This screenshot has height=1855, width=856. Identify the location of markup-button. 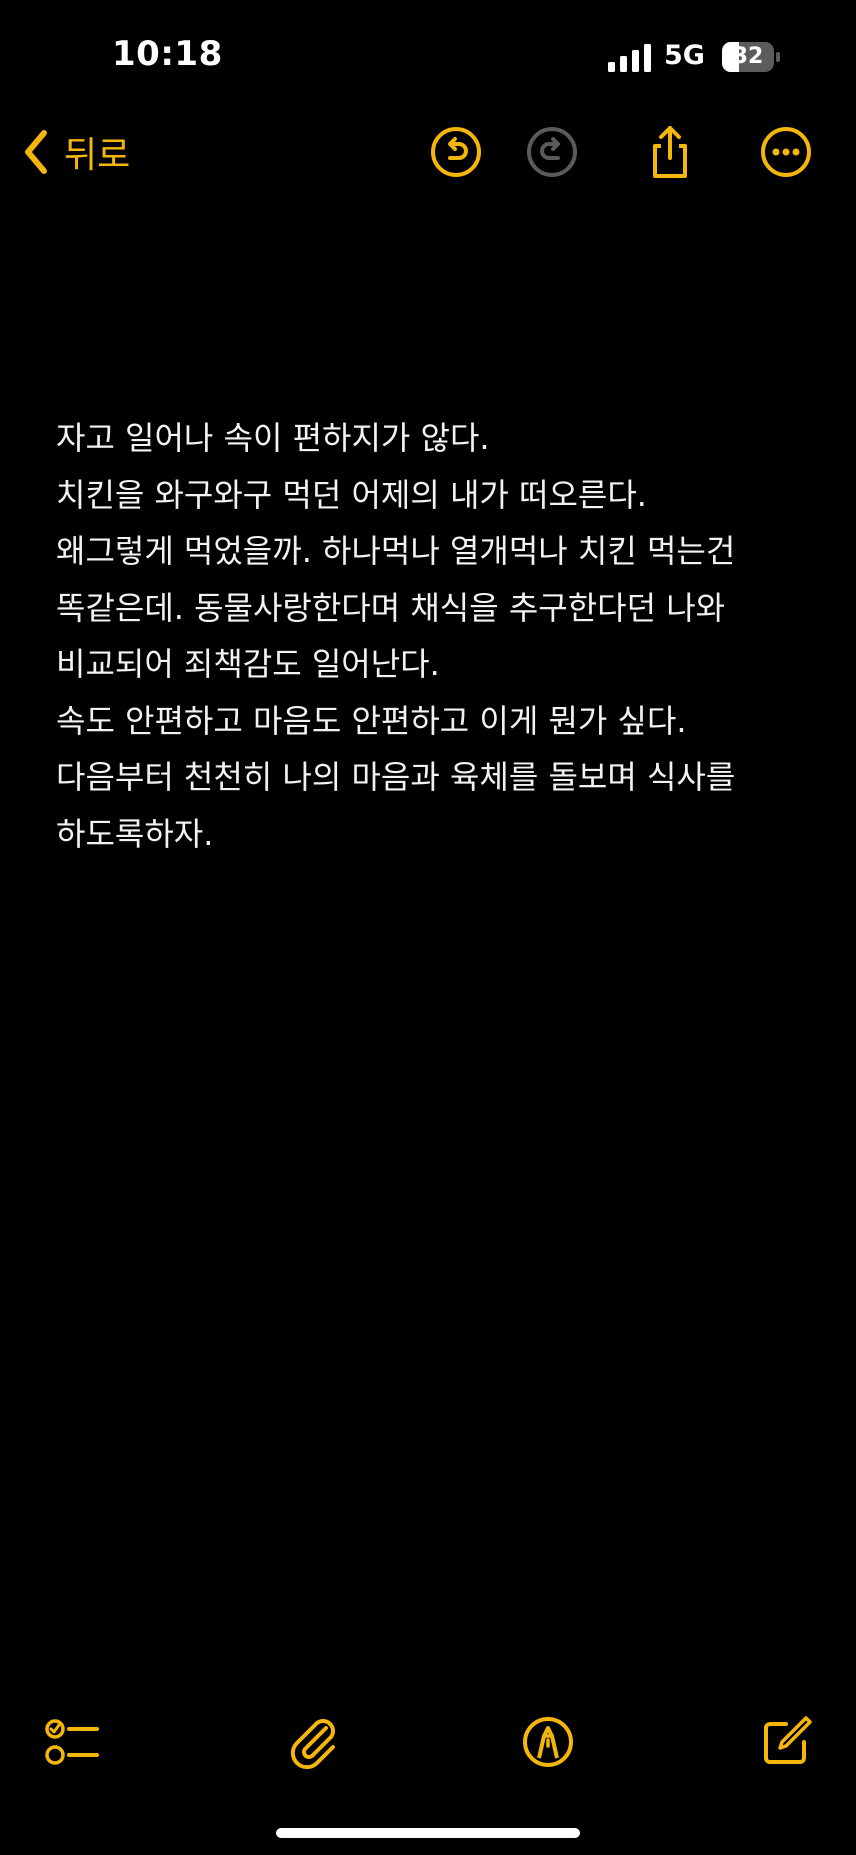
(548, 1742).